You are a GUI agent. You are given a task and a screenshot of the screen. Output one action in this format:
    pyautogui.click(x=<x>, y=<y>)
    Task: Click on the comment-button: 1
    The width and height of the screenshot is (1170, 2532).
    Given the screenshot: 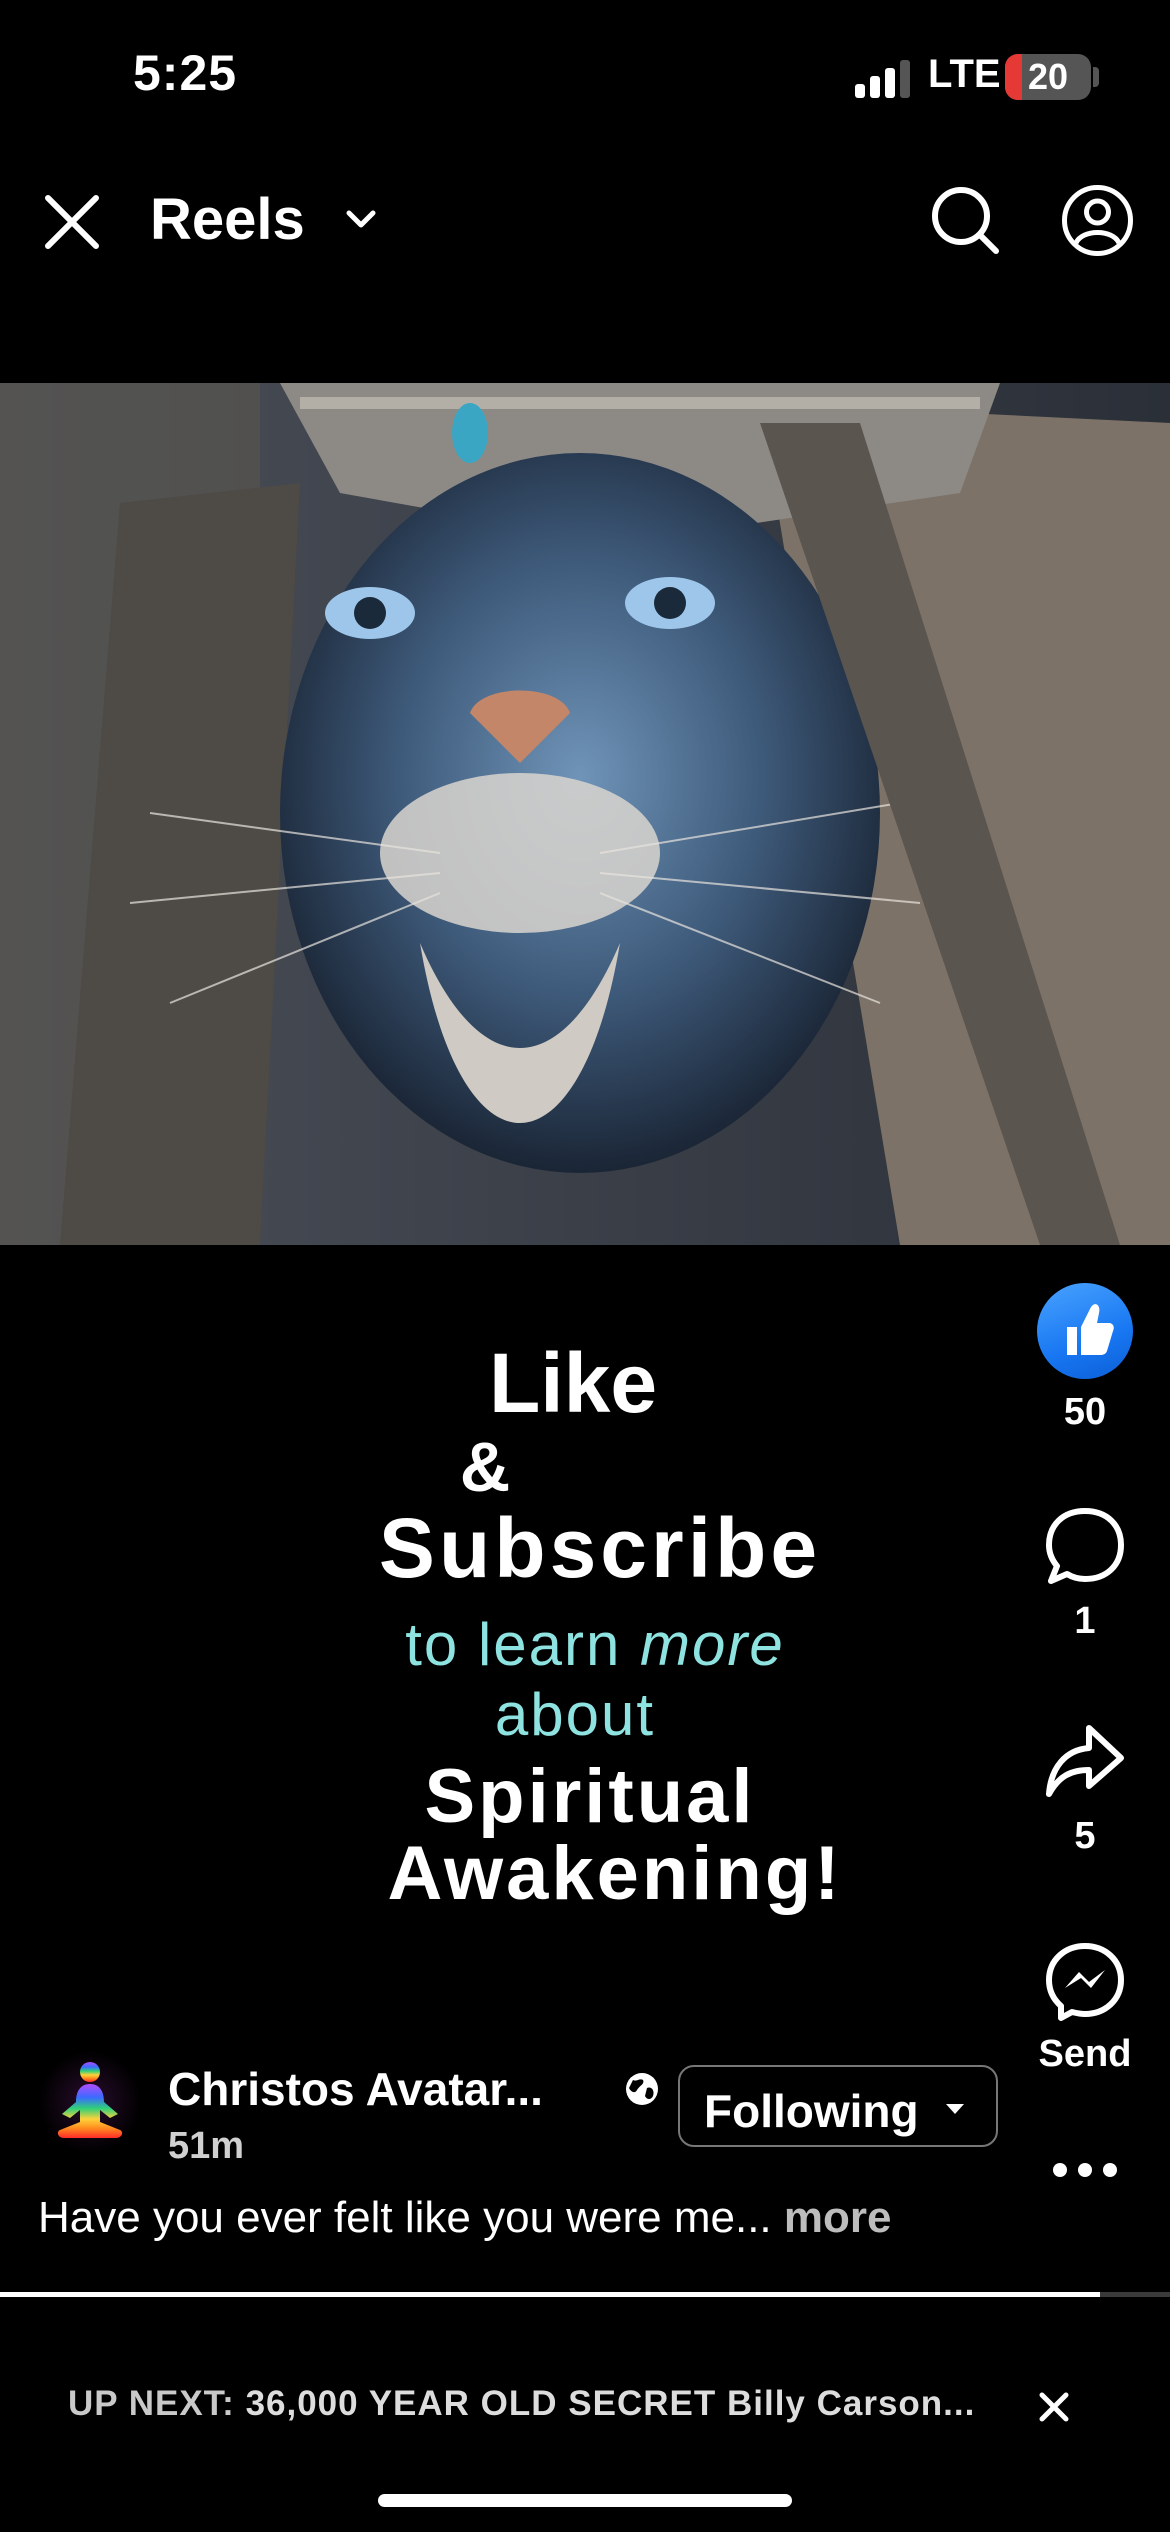 What is the action you would take?
    pyautogui.click(x=1085, y=1574)
    